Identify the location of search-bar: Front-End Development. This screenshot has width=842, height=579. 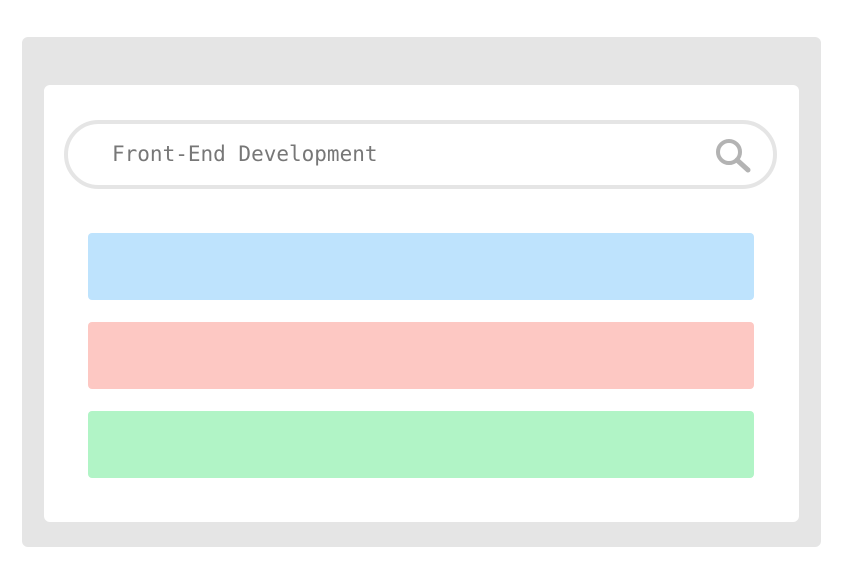
(420, 154).